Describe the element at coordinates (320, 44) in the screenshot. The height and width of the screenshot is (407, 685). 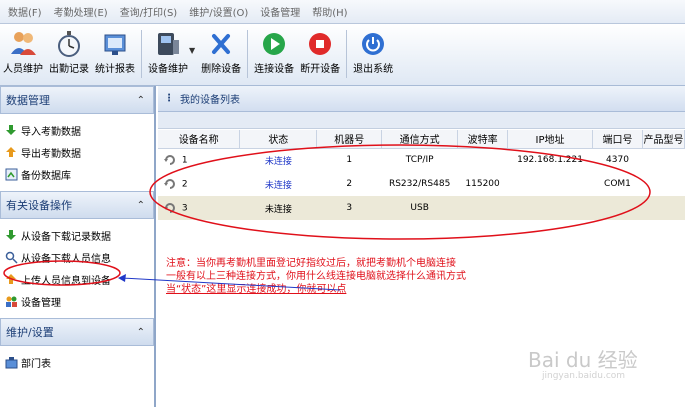
I see `stop-icon` at that location.